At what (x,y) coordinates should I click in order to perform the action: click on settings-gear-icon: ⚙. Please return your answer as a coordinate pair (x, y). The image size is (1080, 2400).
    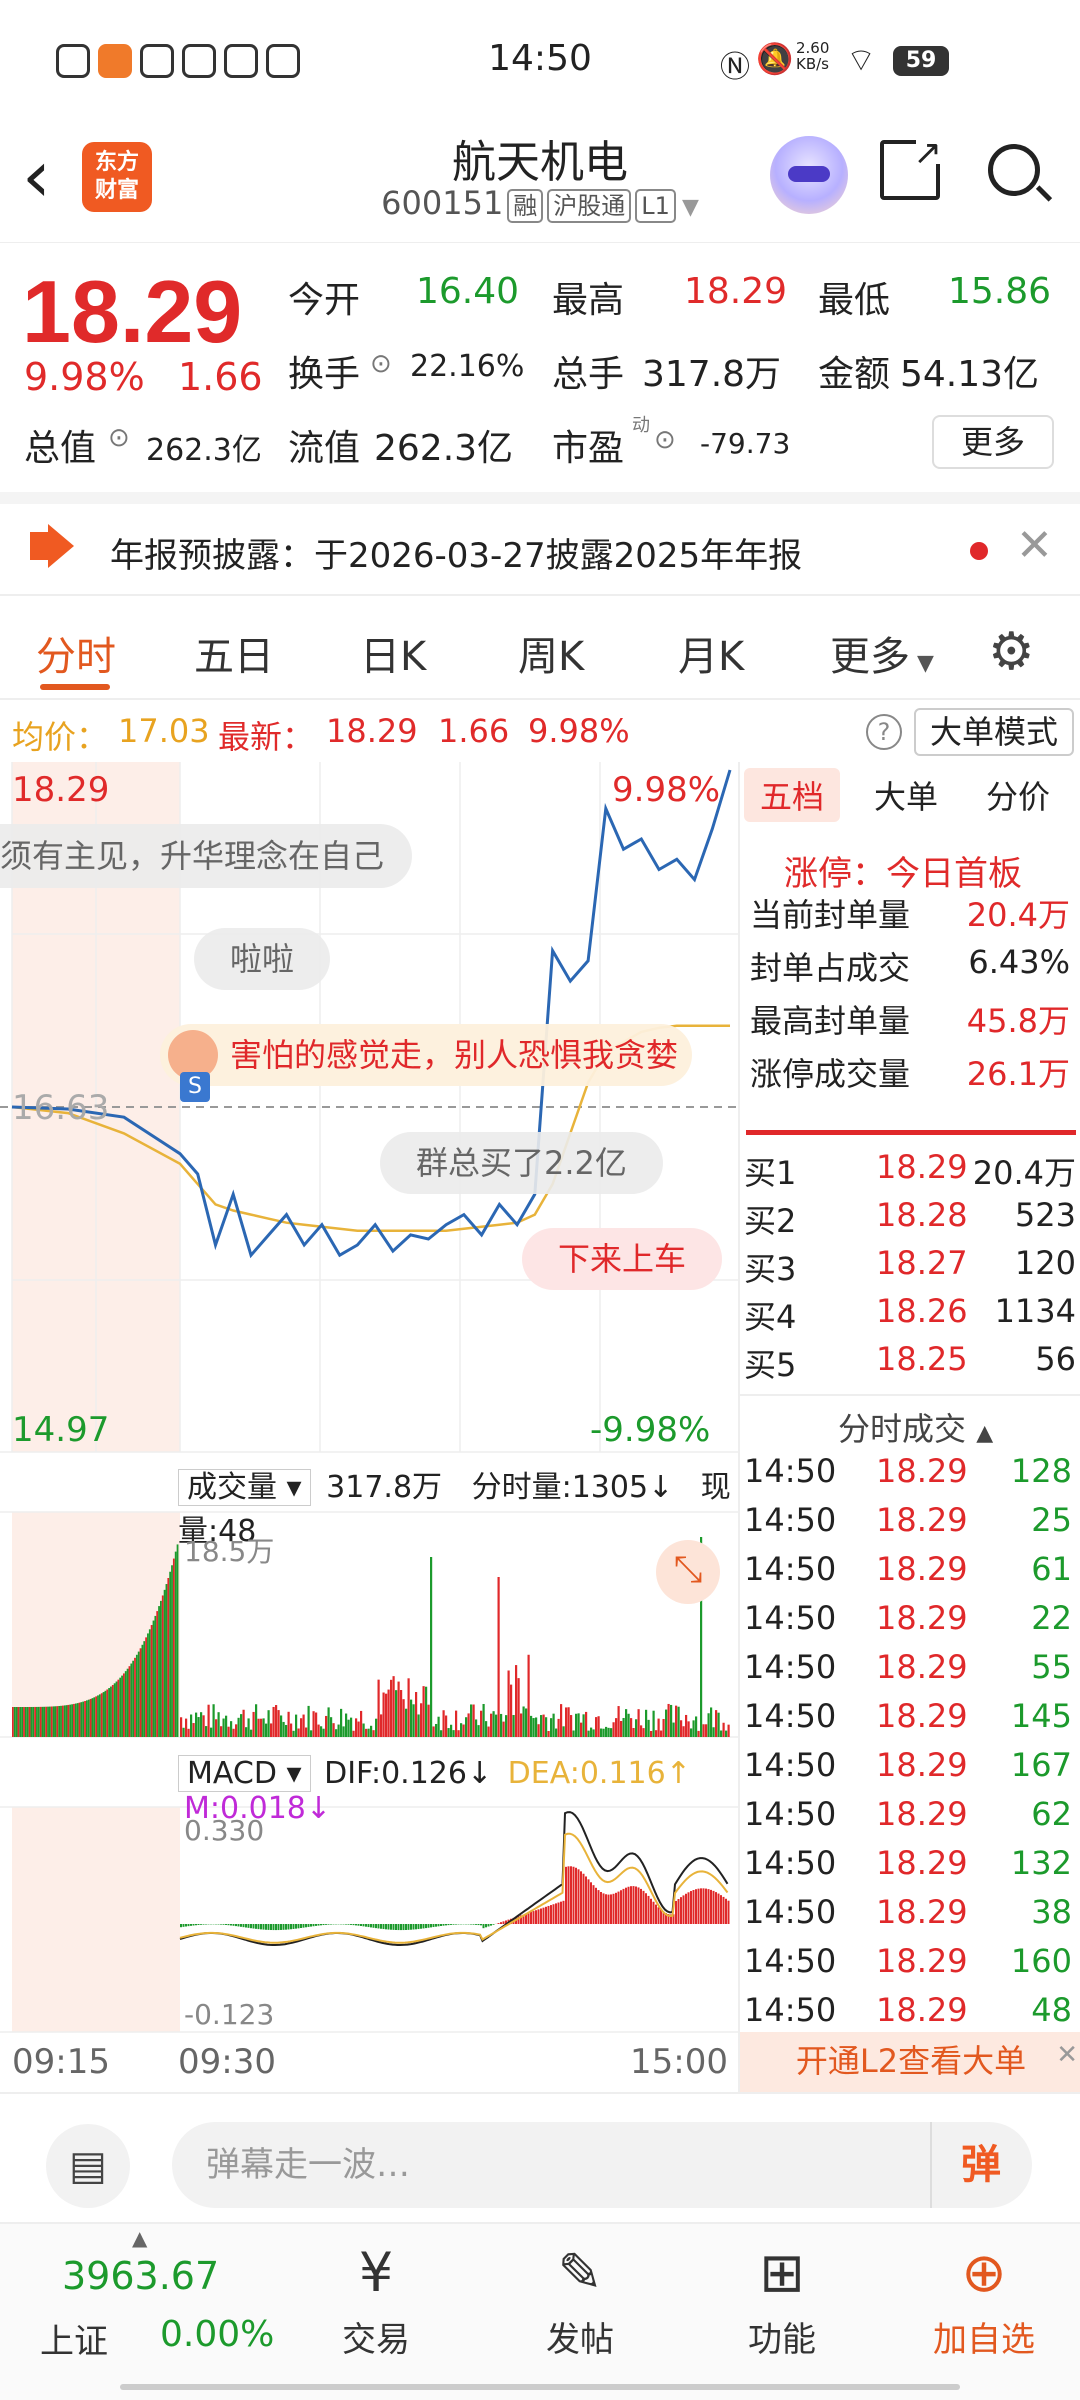
    Looking at the image, I should click on (1011, 652).